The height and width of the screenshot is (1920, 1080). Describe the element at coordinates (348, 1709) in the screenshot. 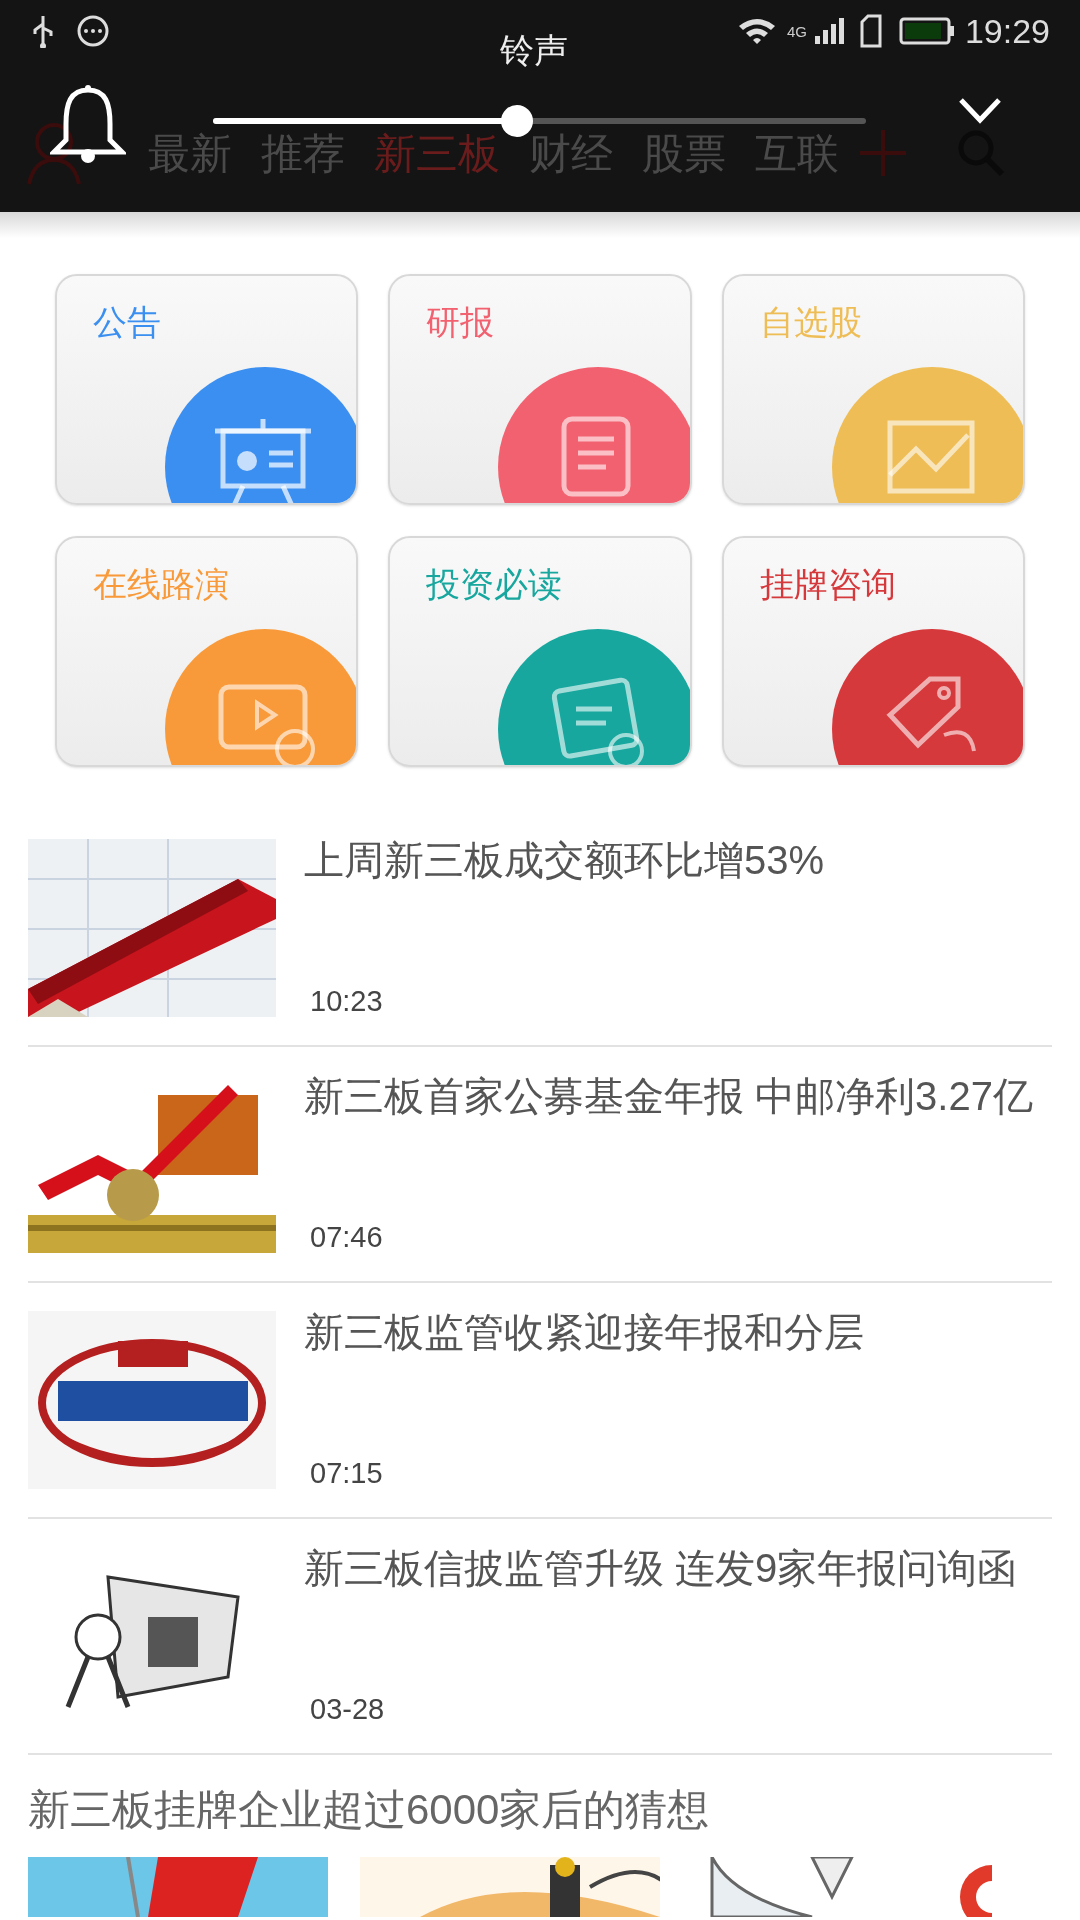

I see `news-time: 03-28` at that location.